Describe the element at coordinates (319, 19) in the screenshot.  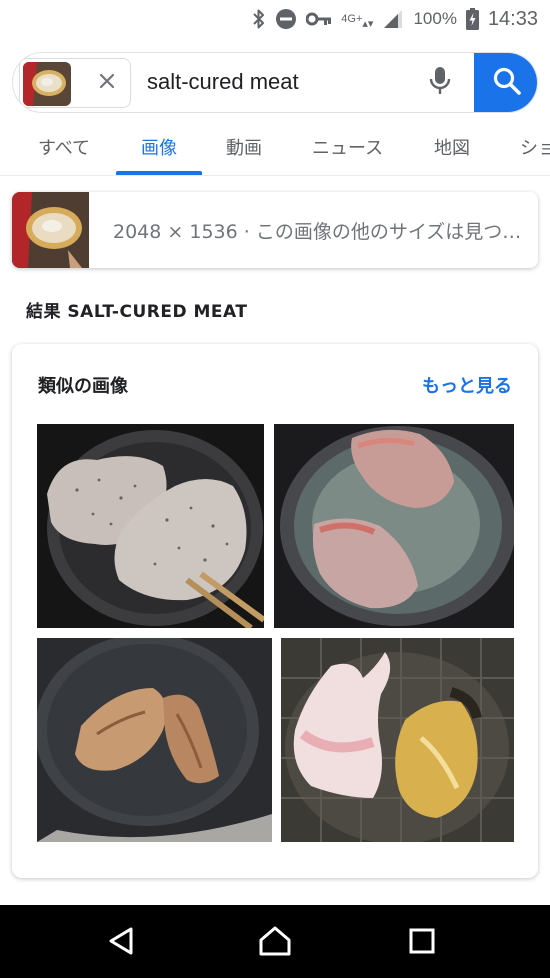
I see `vpn-key-icon` at that location.